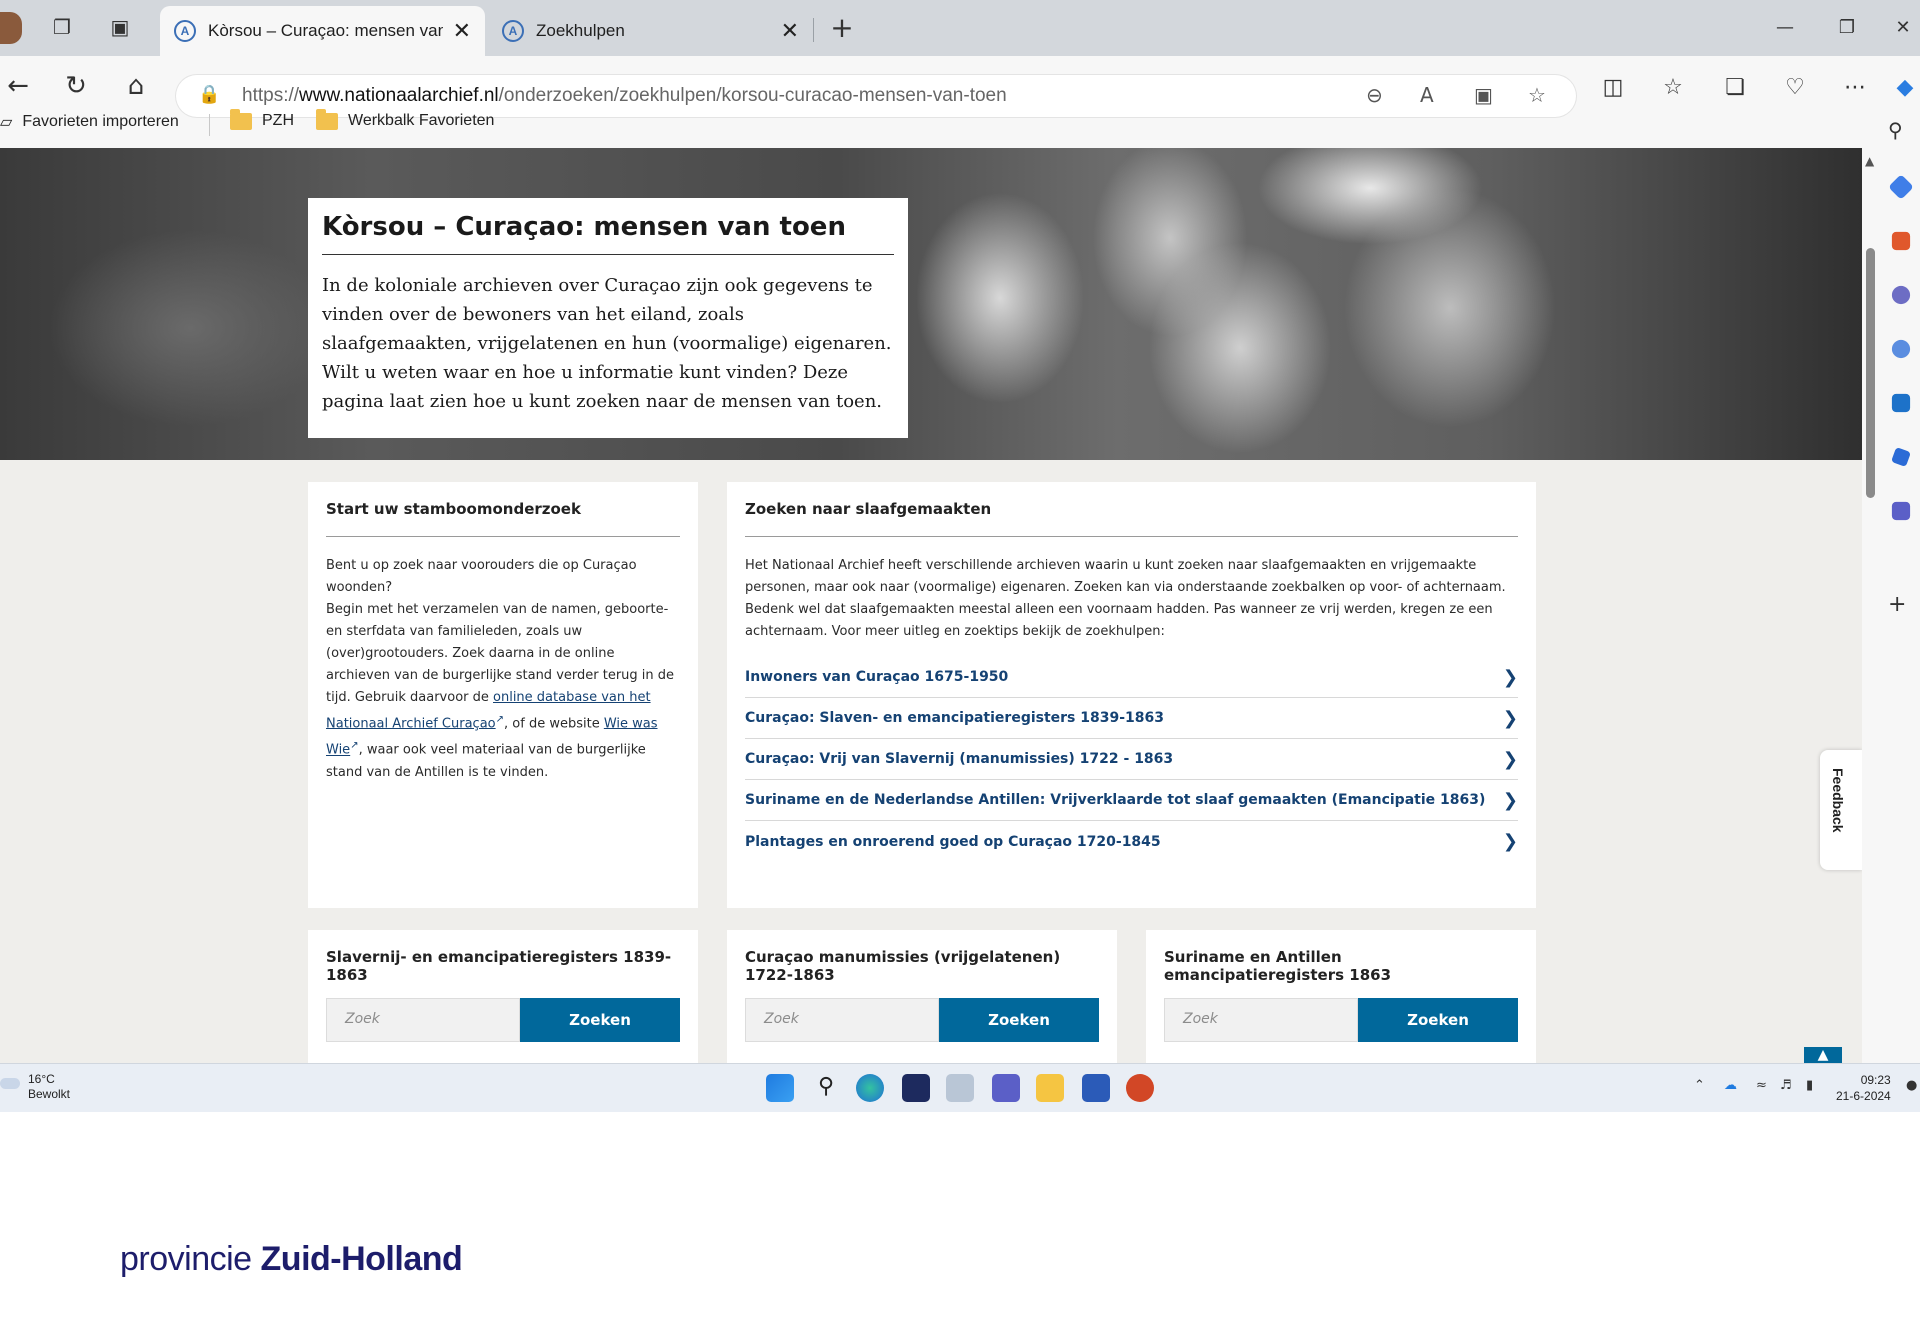 The image size is (1920, 1341). What do you see at coordinates (1613, 87) in the screenshot?
I see `split-screen-icon: ◫` at bounding box center [1613, 87].